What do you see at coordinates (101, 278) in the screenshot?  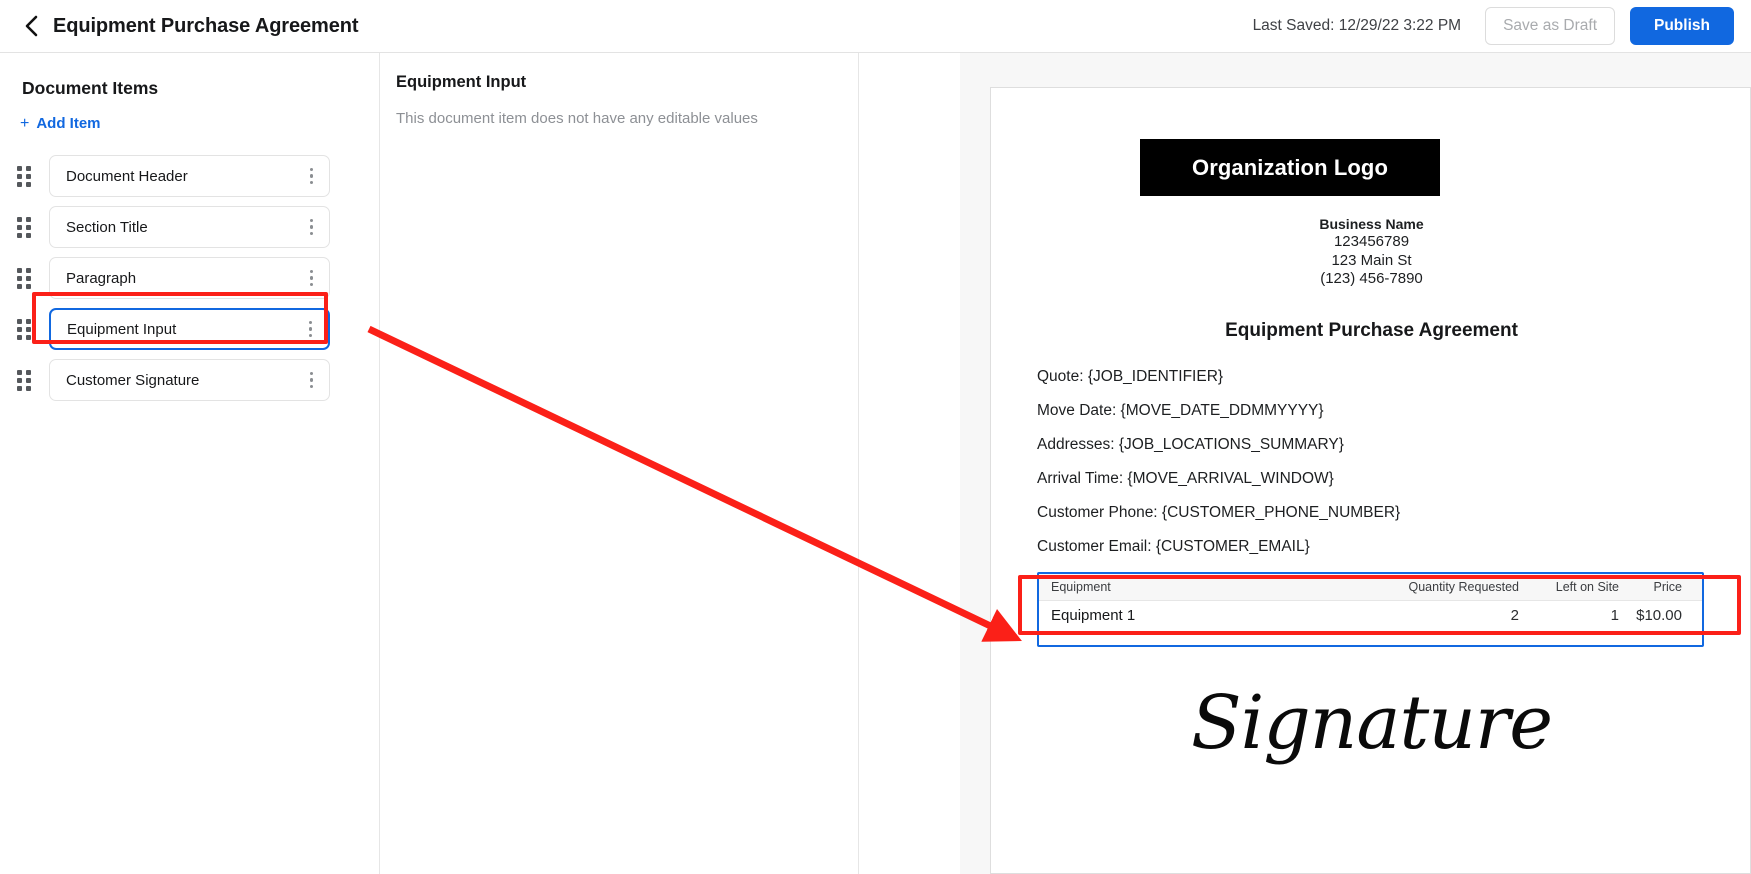 I see `sidebar-item-label: Paragraph` at bounding box center [101, 278].